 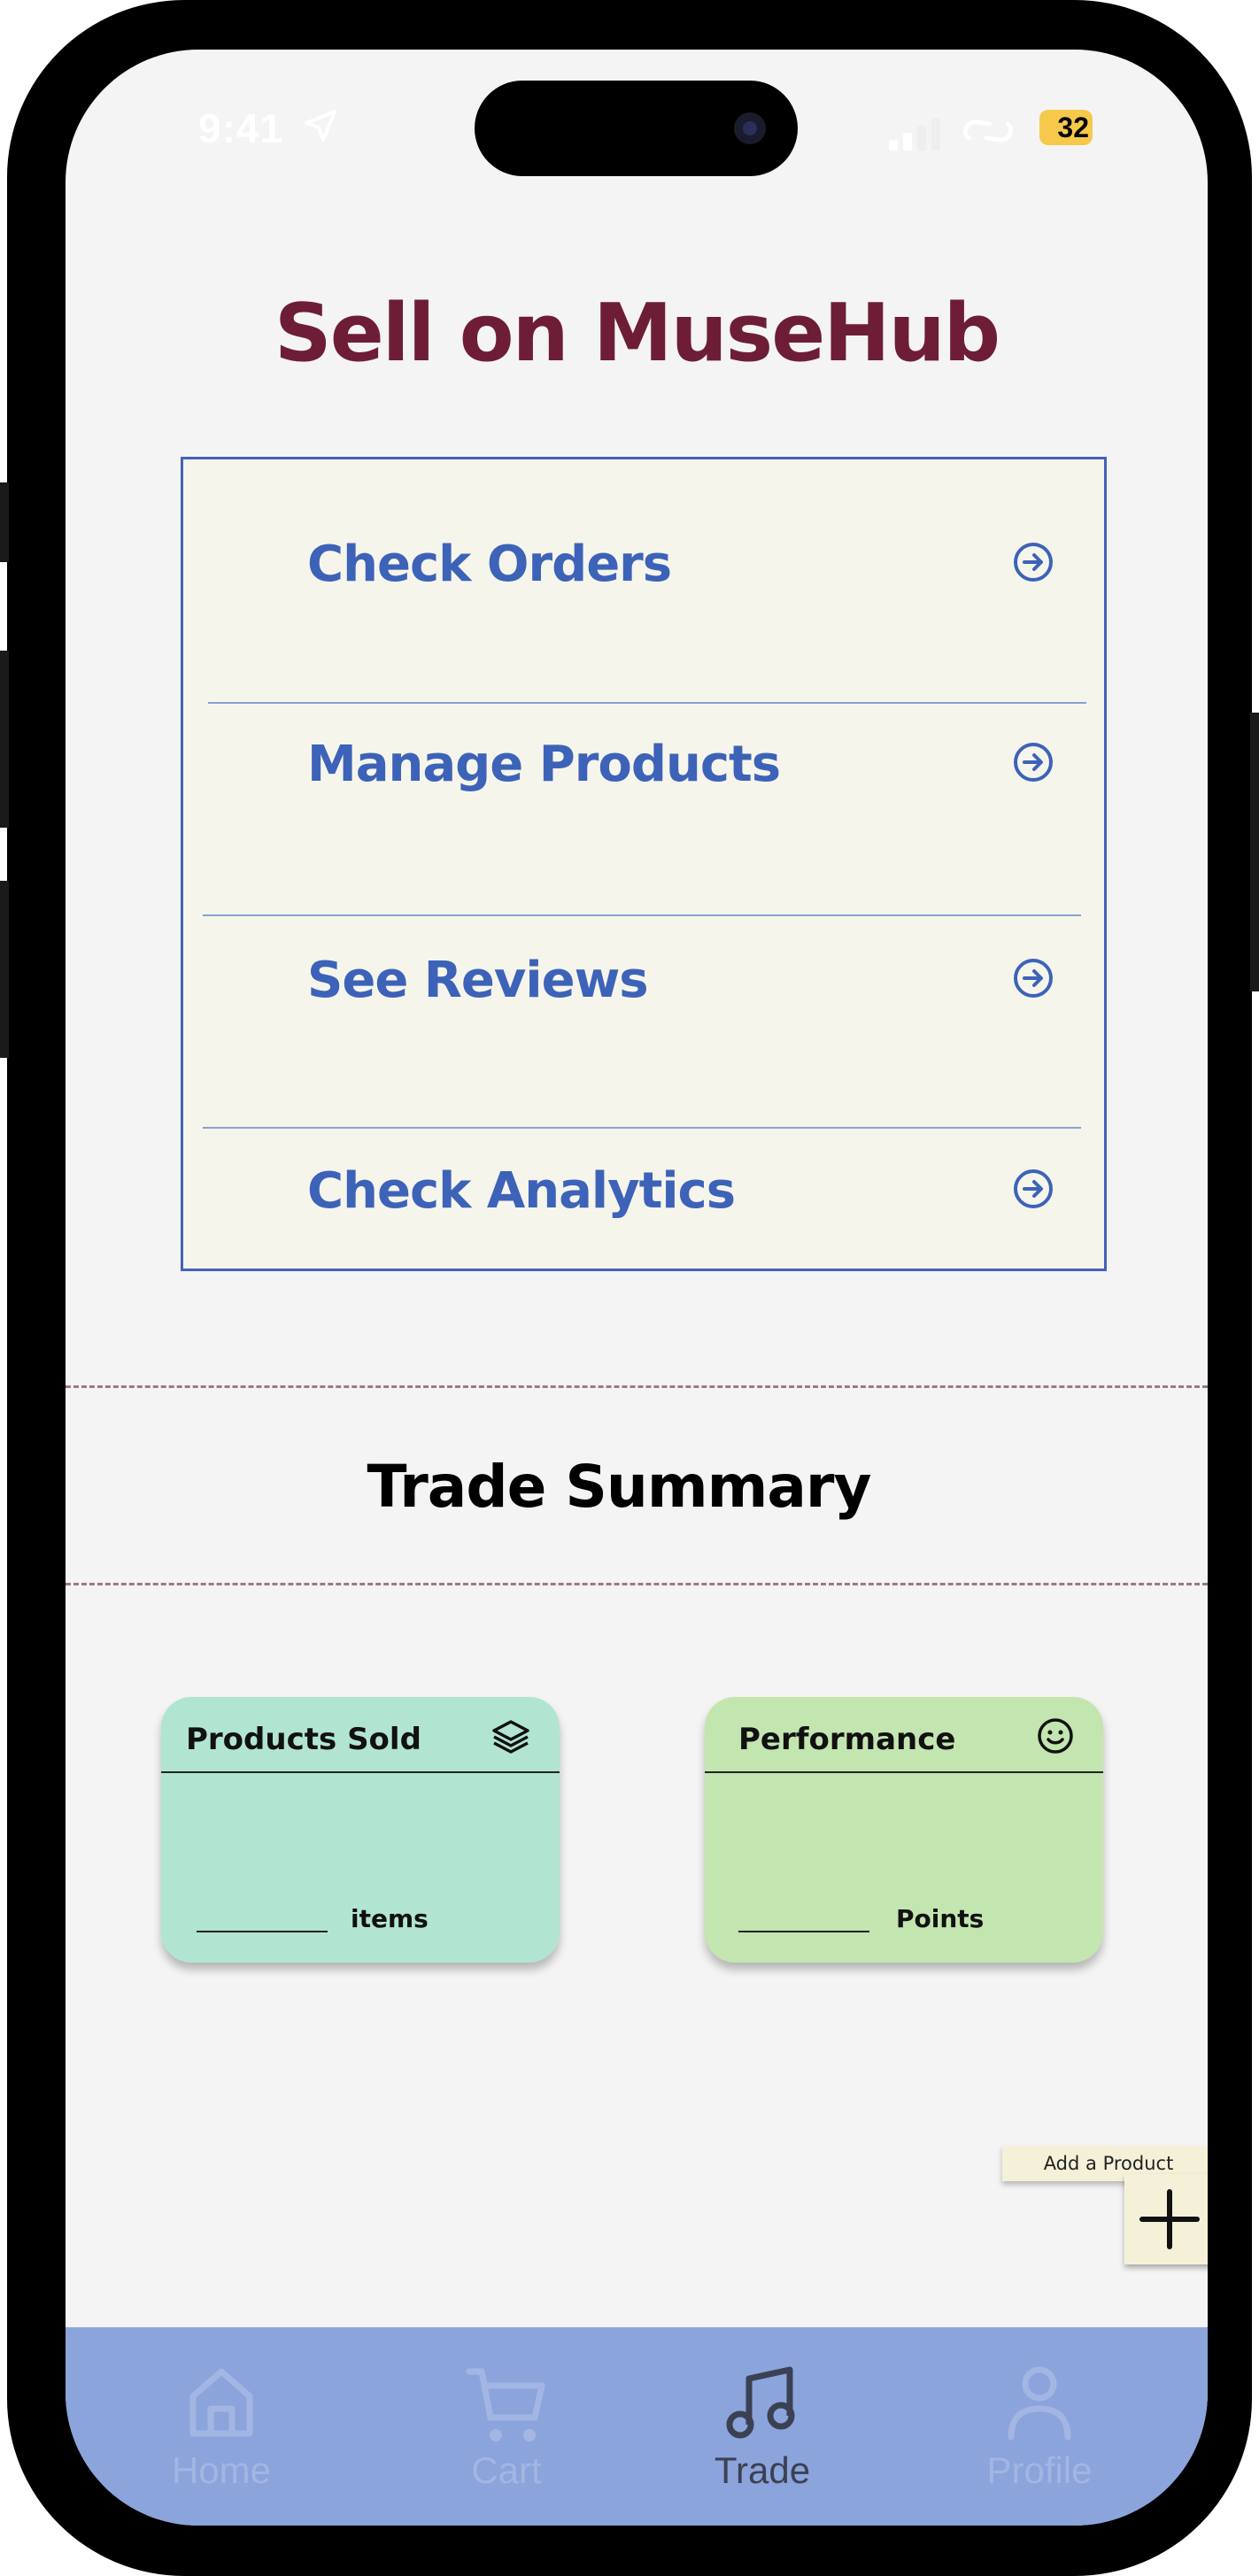 I want to click on menu-item-check-analytics: Check Analytics, so click(x=643, y=1199).